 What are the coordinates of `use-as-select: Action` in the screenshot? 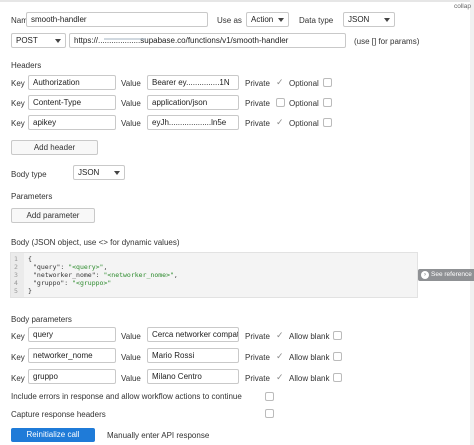 It's located at (267, 19).